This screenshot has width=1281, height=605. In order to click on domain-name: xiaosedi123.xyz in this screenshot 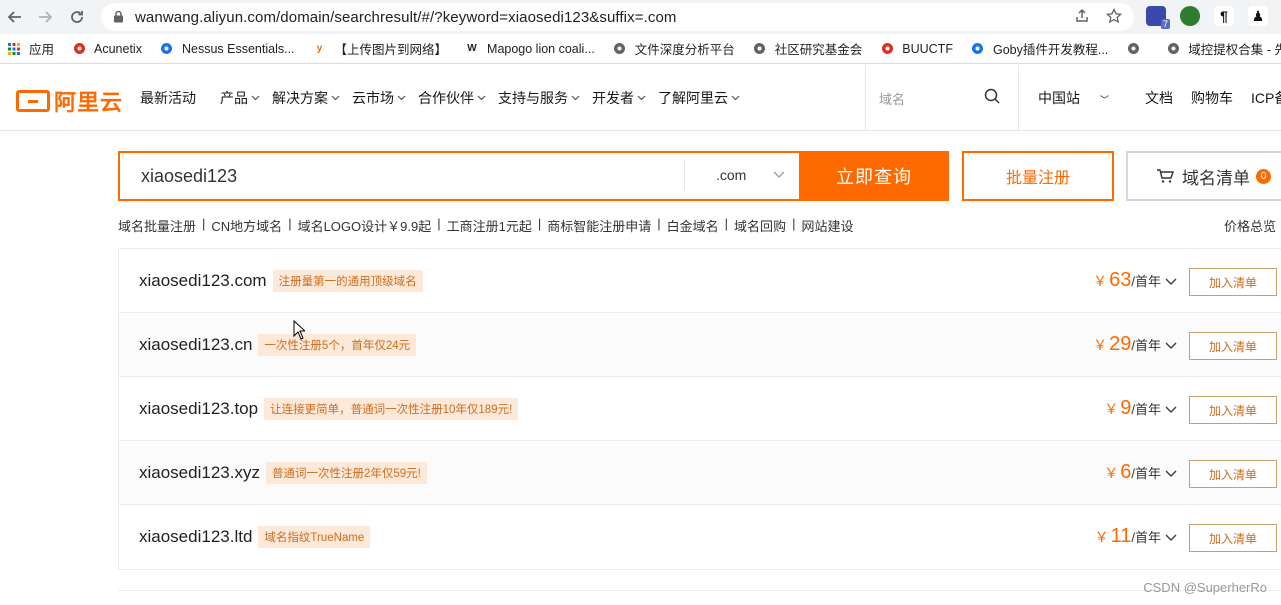, I will do `click(199, 473)`.